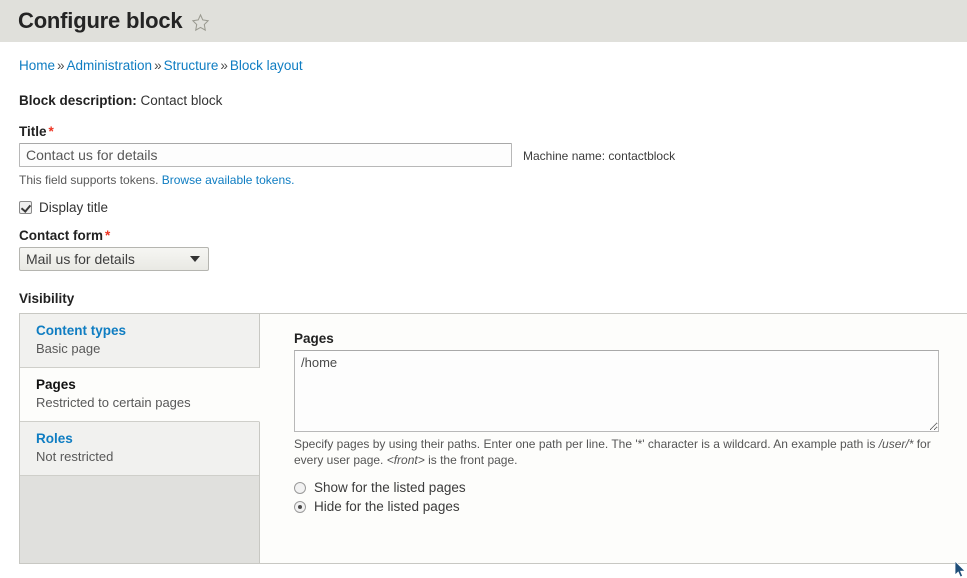 The width and height of the screenshot is (967, 578). What do you see at coordinates (181, 100) in the screenshot?
I see `block-description-value: Contact block` at bounding box center [181, 100].